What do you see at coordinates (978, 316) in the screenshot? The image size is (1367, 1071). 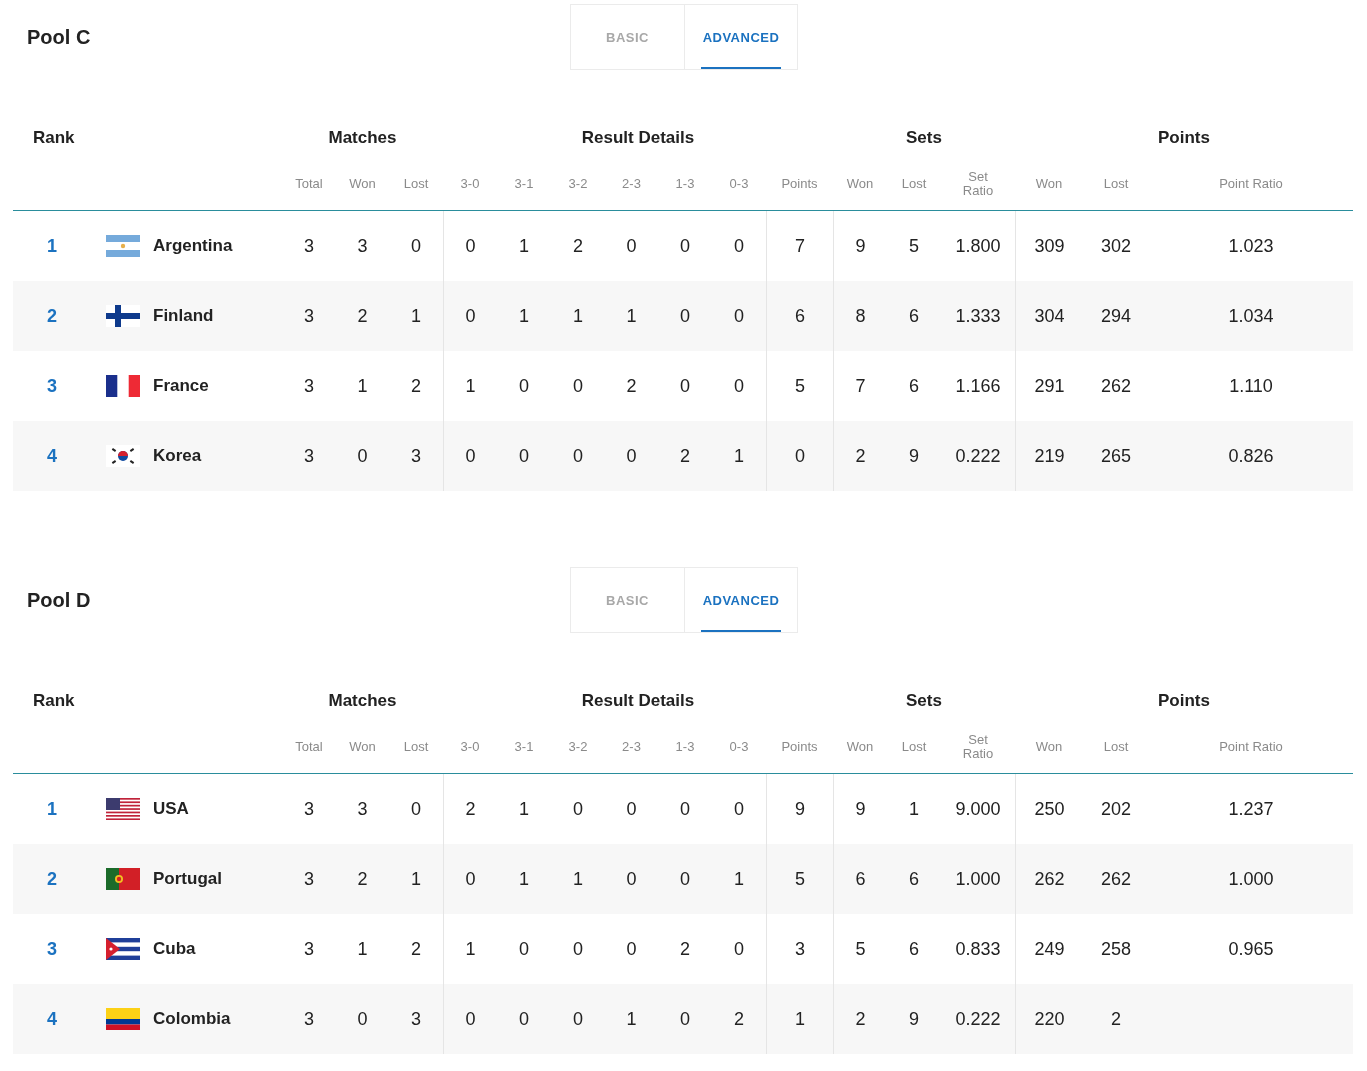 I see `table-cell-text: 1.333` at bounding box center [978, 316].